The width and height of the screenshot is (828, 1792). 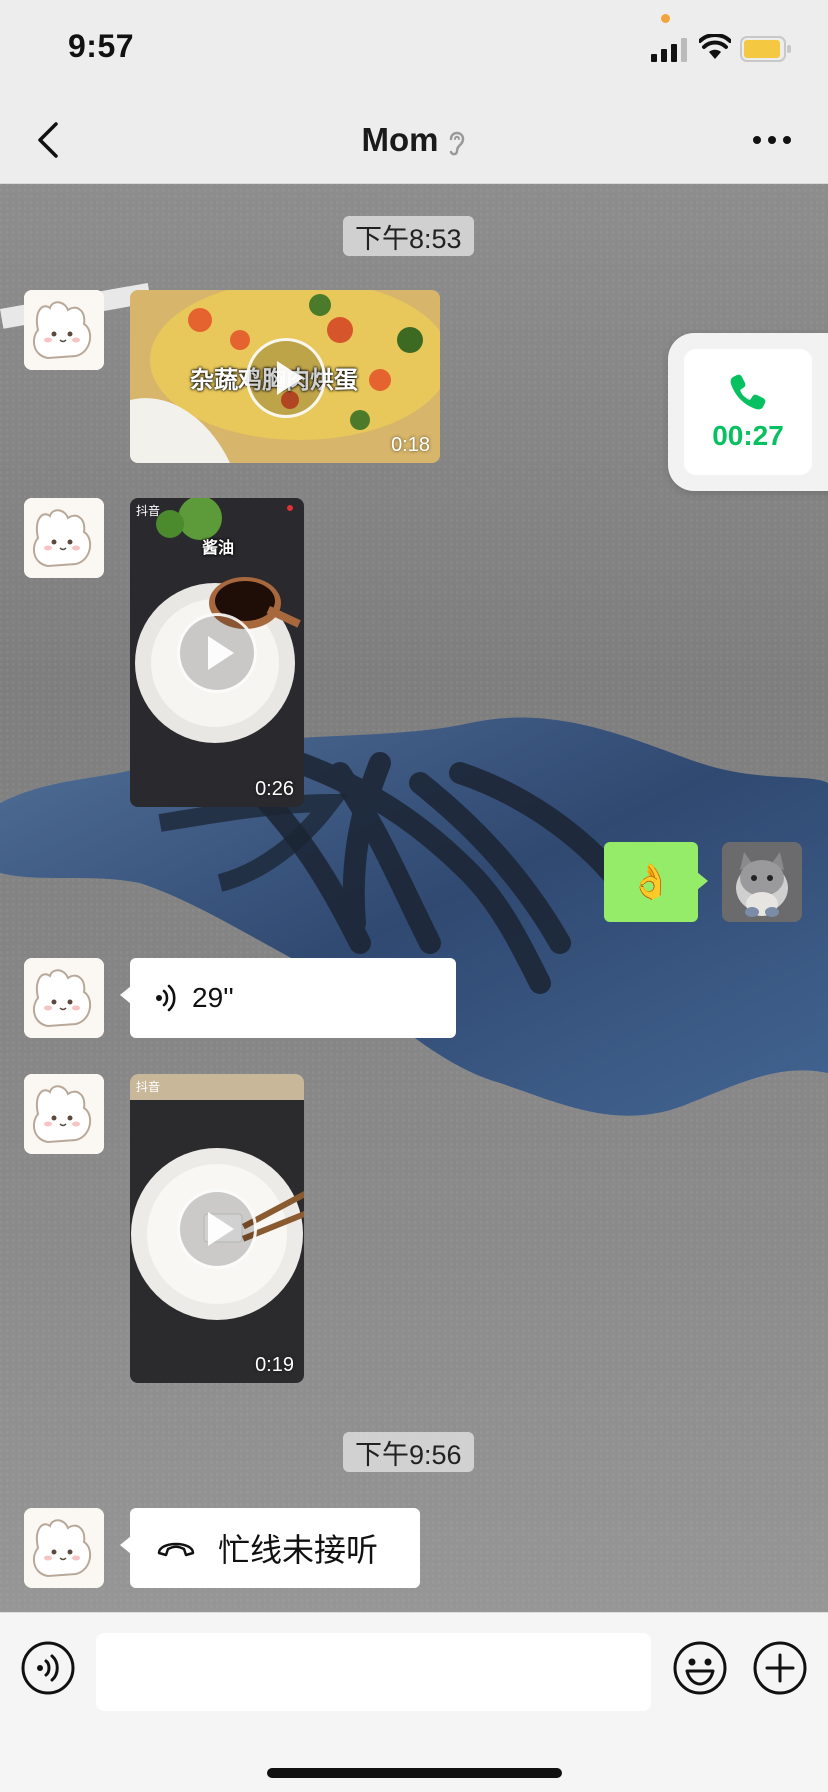 I want to click on wifi-icon, so click(x=715, y=46).